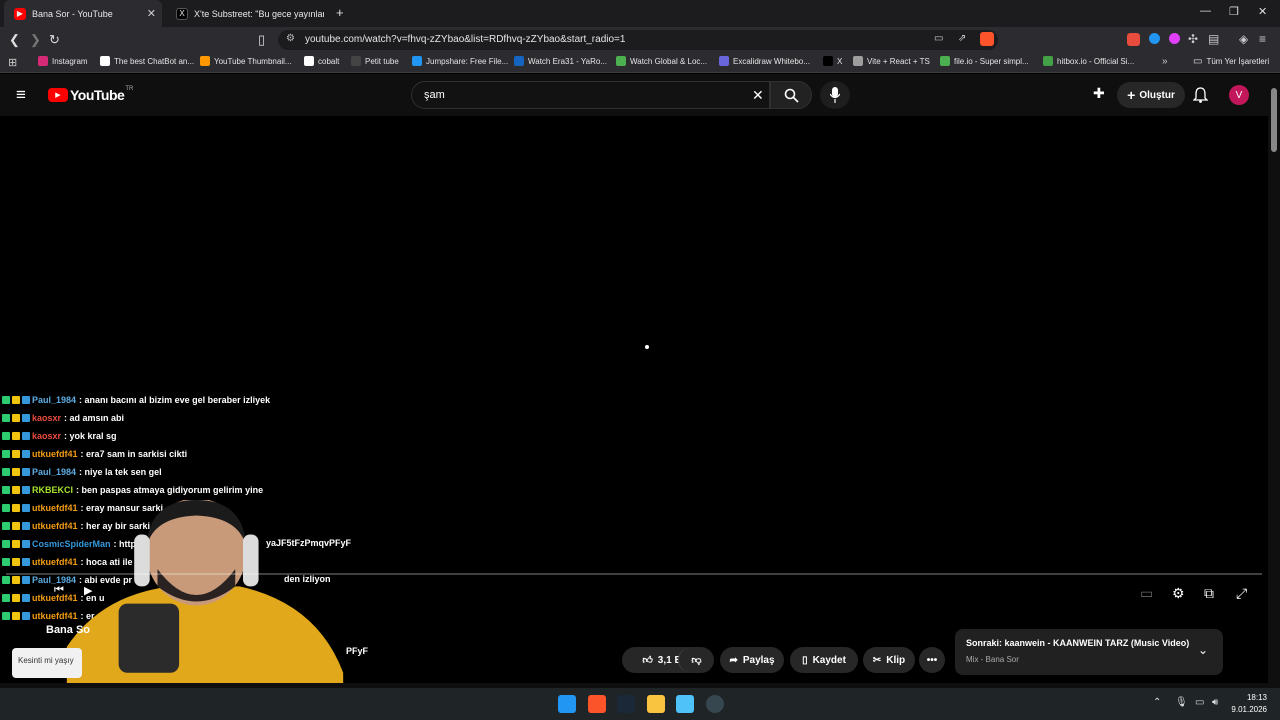 This screenshot has height=720, width=1280. Describe the element at coordinates (696, 660) in the screenshot. I see `dislike-button: 👎︎` at that location.